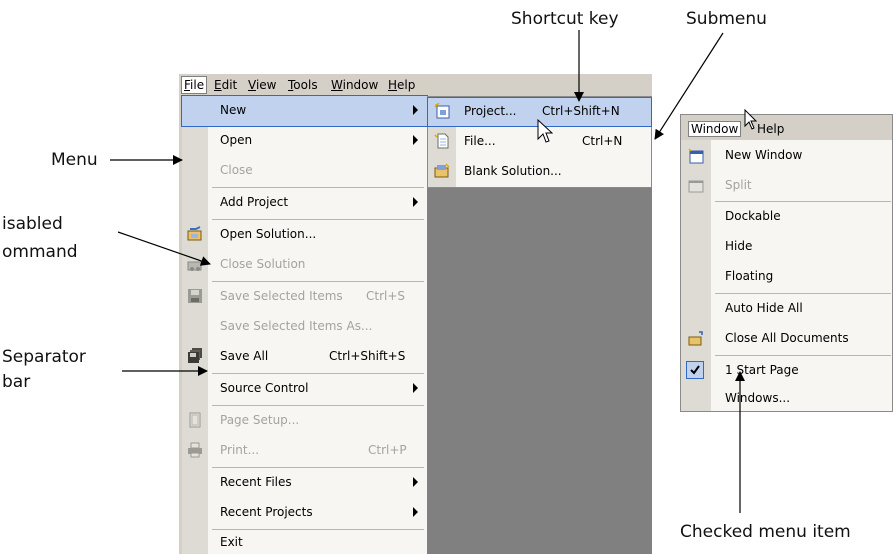 This screenshot has width=893, height=554. What do you see at coordinates (164, 248) in the screenshot?
I see `arrow-disabled-command` at bounding box center [164, 248].